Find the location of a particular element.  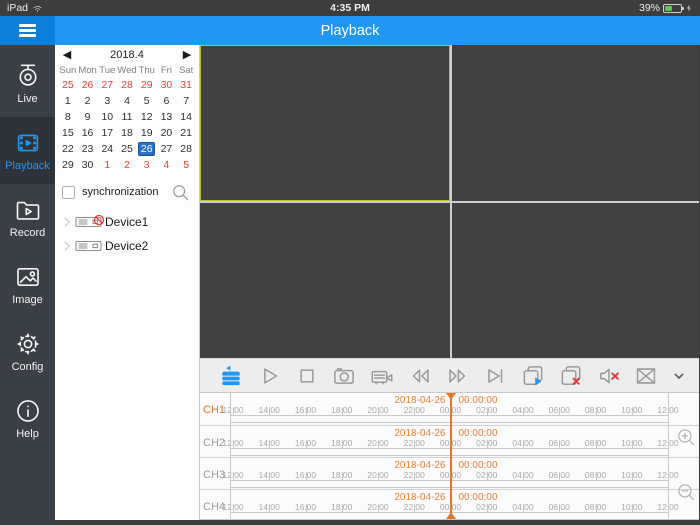

calendar-day: 15 is located at coordinates (68, 133).